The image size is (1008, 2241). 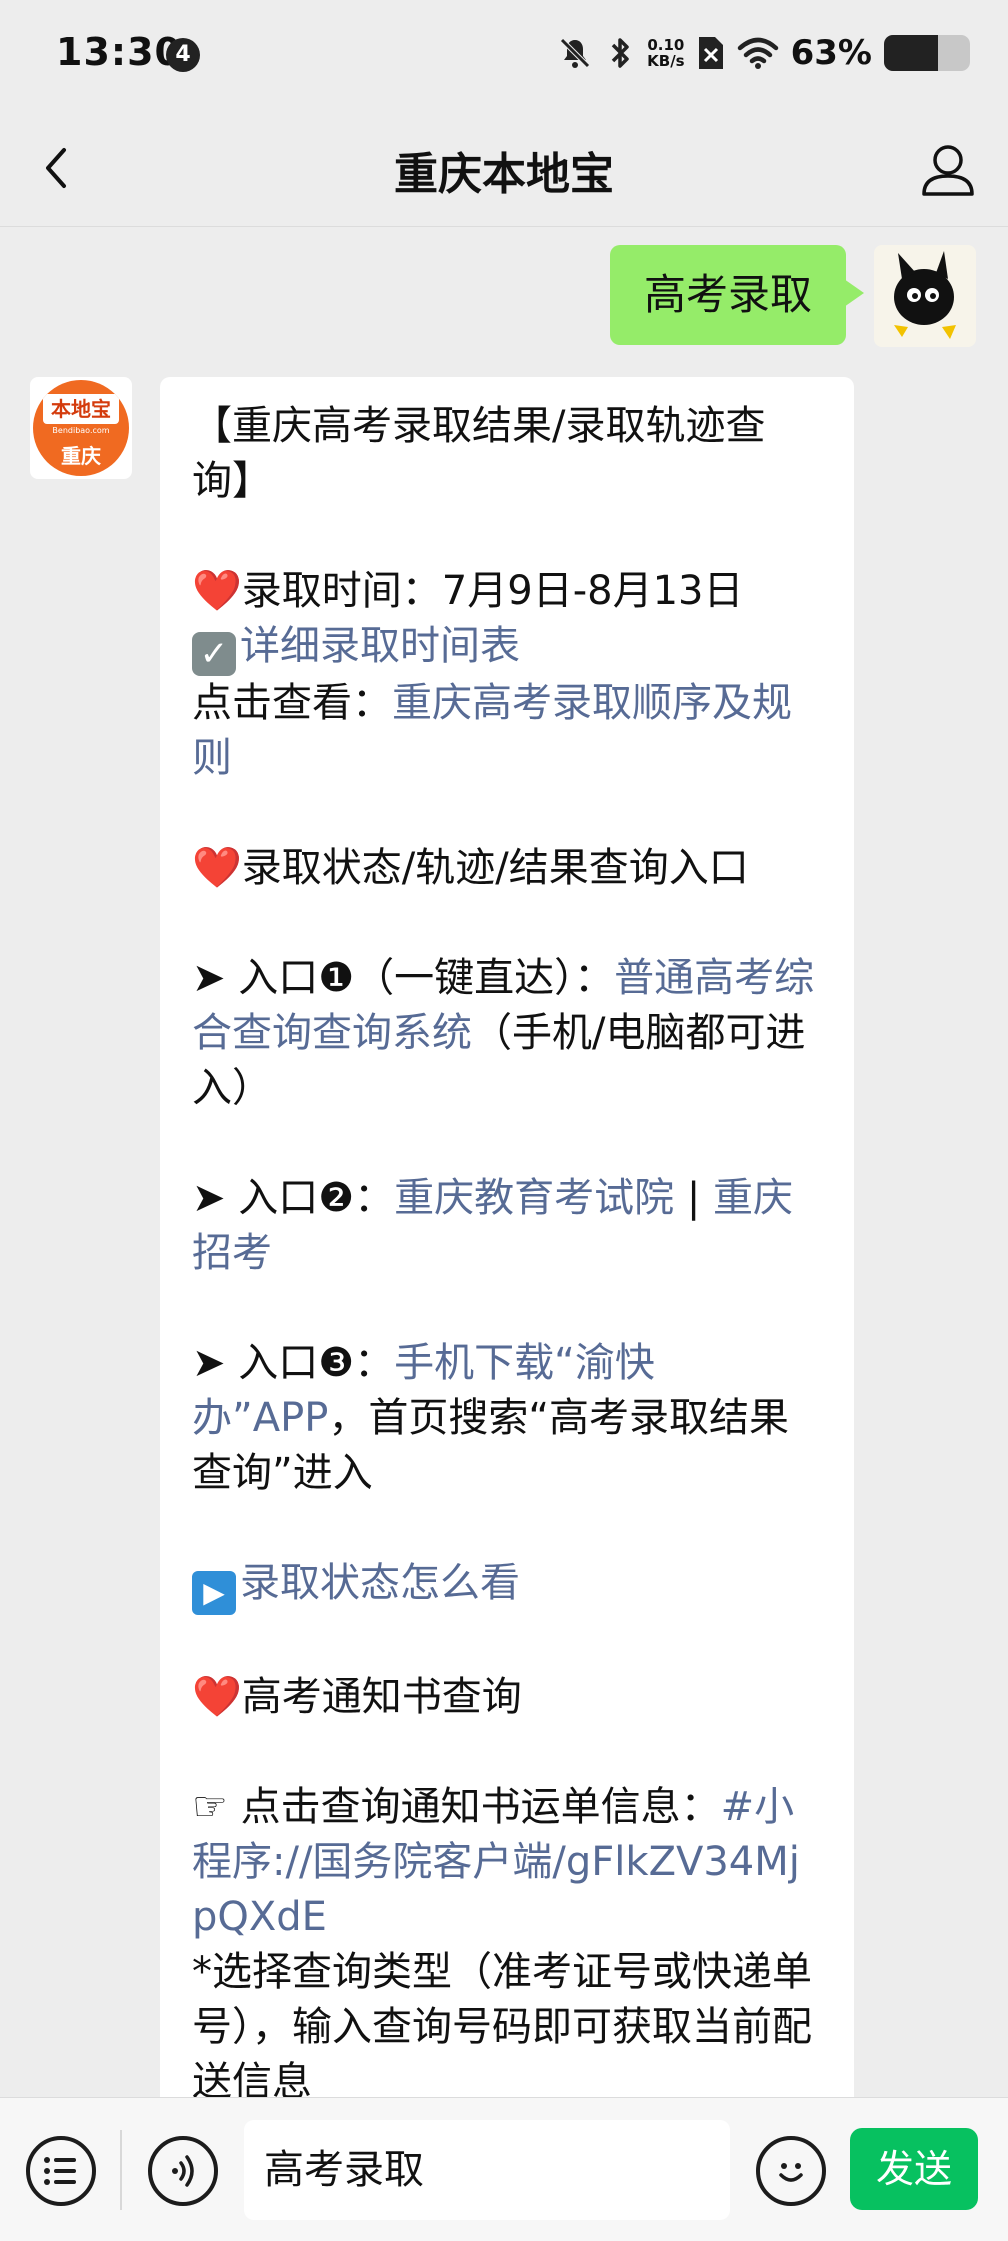 I want to click on user-icon, so click(x=948, y=170).